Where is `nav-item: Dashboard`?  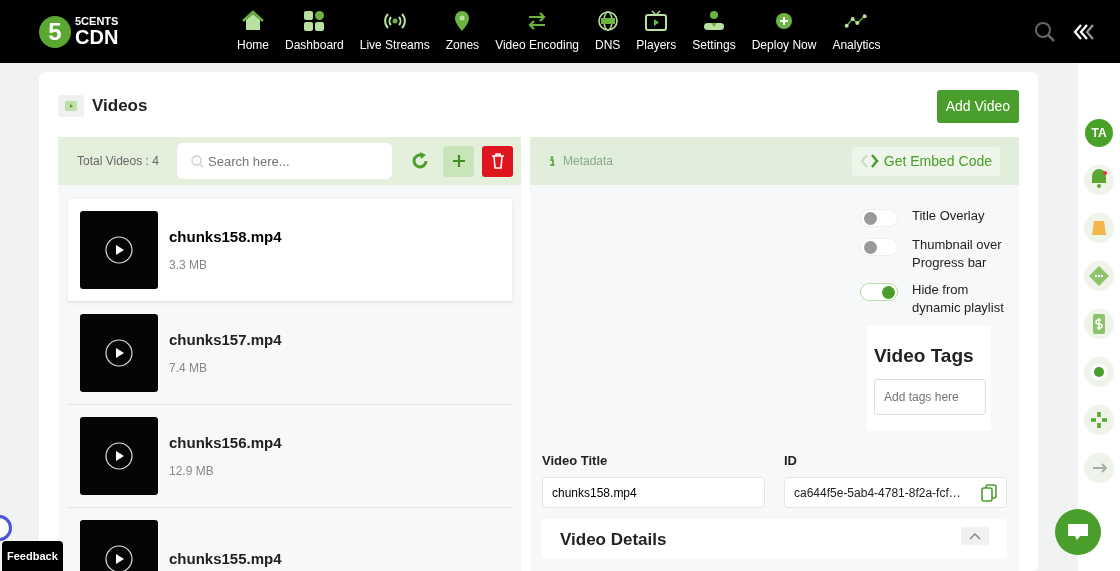
nav-item: Dashboard is located at coordinates (314, 31).